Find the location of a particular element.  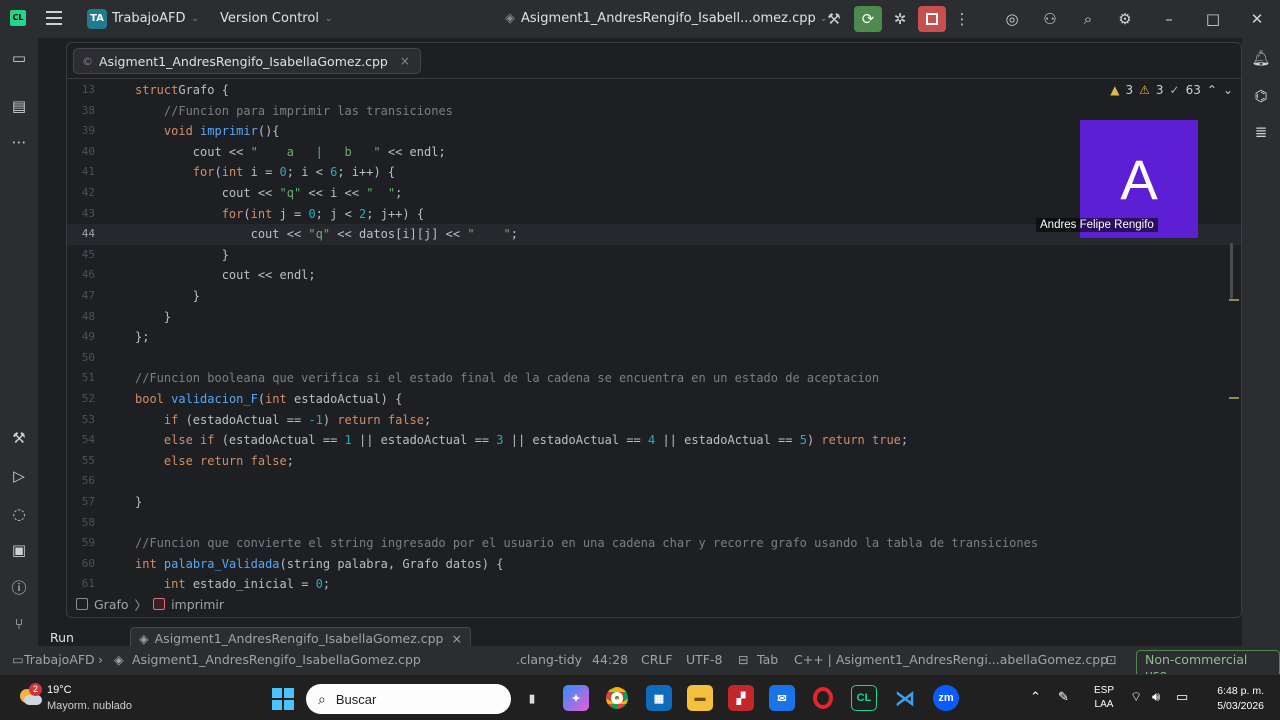

vscode-icon: ⋊ is located at coordinates (905, 698).